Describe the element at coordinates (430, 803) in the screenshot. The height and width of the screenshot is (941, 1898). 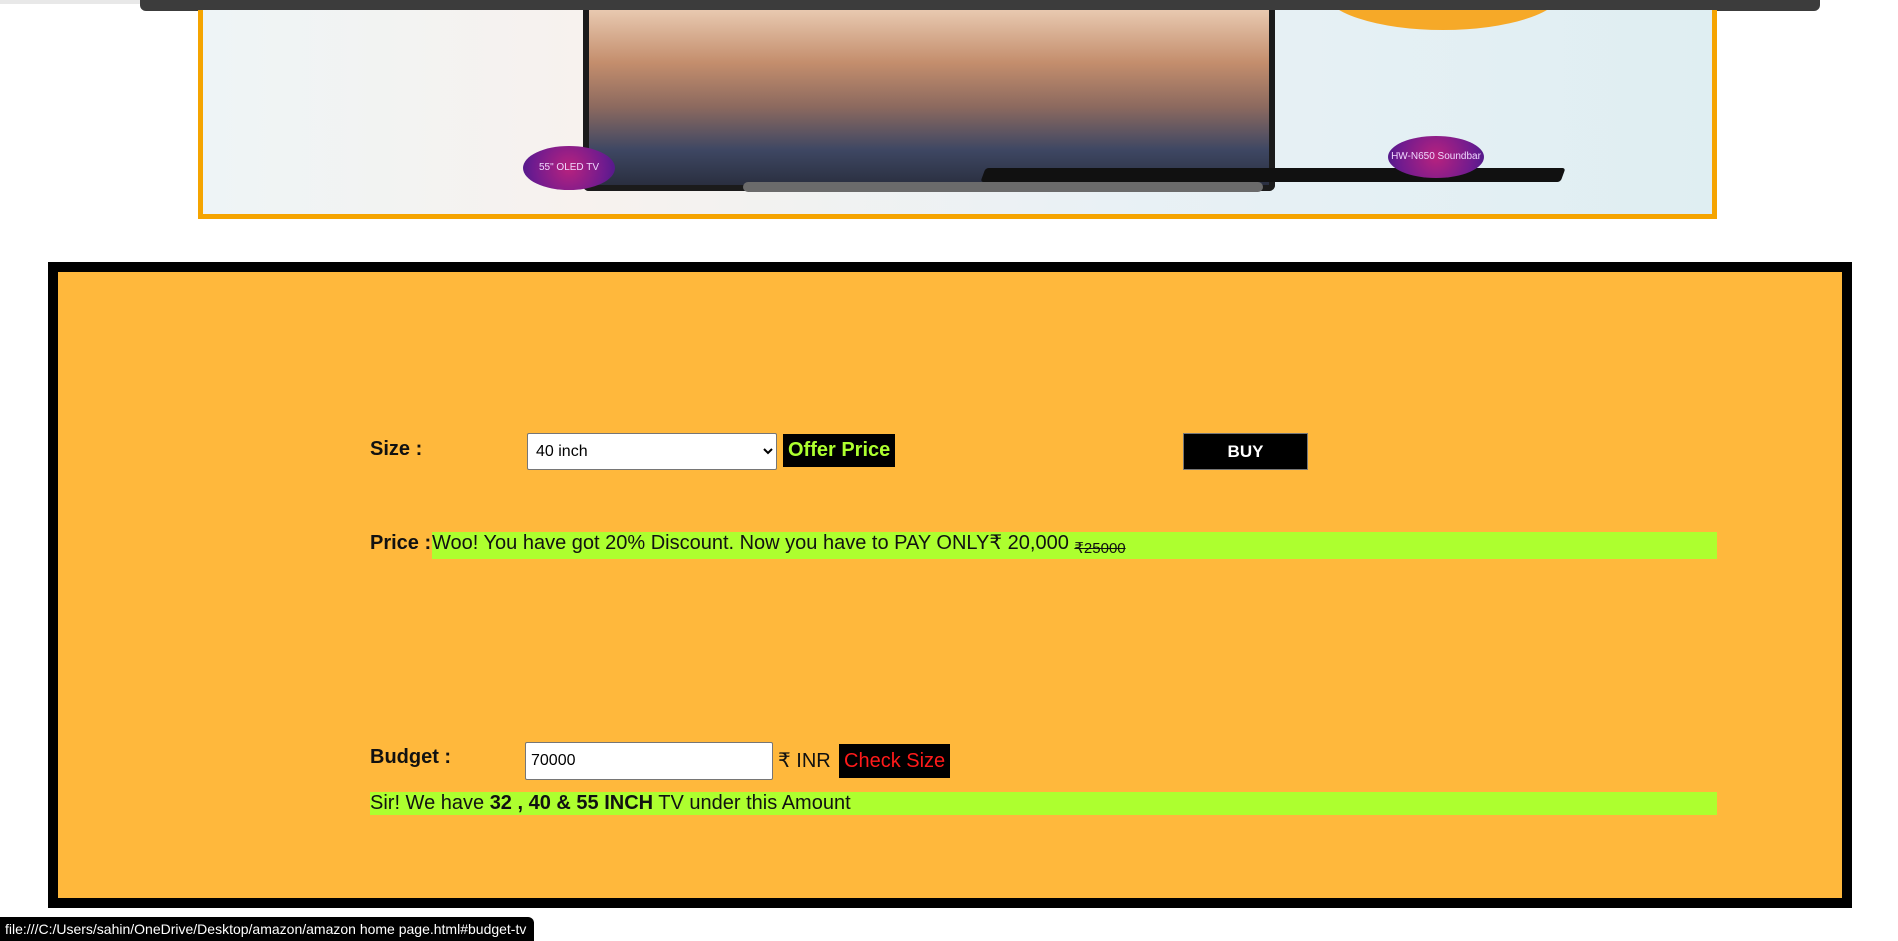
I see `result-prefix: Sir! We have` at that location.